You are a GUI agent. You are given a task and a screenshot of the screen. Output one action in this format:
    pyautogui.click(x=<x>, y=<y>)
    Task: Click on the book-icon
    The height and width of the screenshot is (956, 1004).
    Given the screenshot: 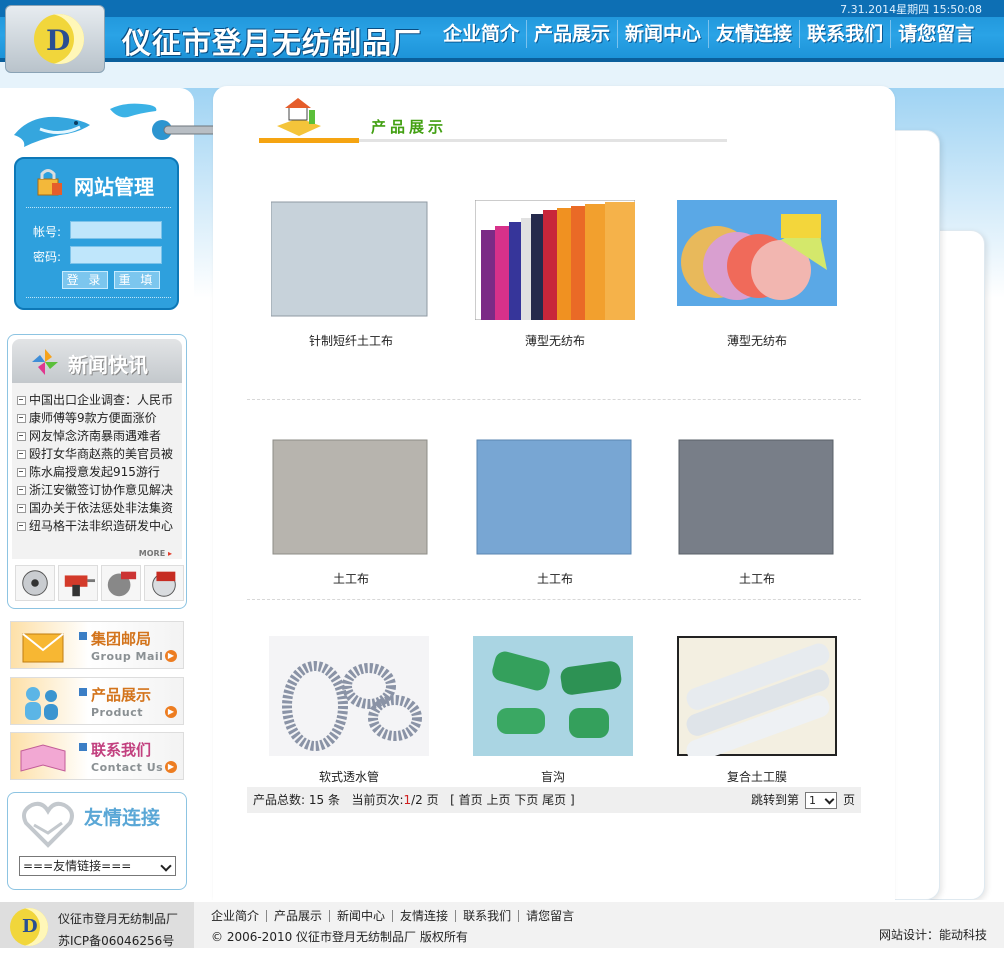 What is the action you would take?
    pyautogui.click(x=43, y=758)
    